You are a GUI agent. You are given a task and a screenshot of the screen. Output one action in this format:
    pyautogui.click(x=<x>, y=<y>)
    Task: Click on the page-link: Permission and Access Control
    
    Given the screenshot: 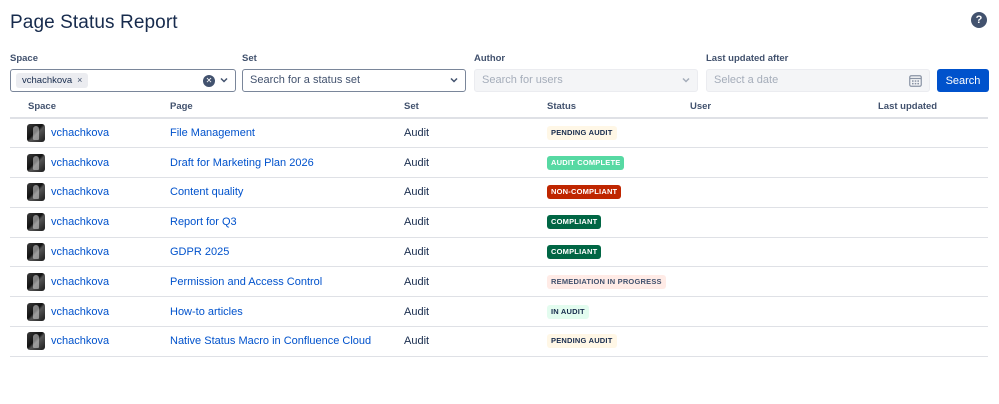 What is the action you would take?
    pyautogui.click(x=246, y=282)
    